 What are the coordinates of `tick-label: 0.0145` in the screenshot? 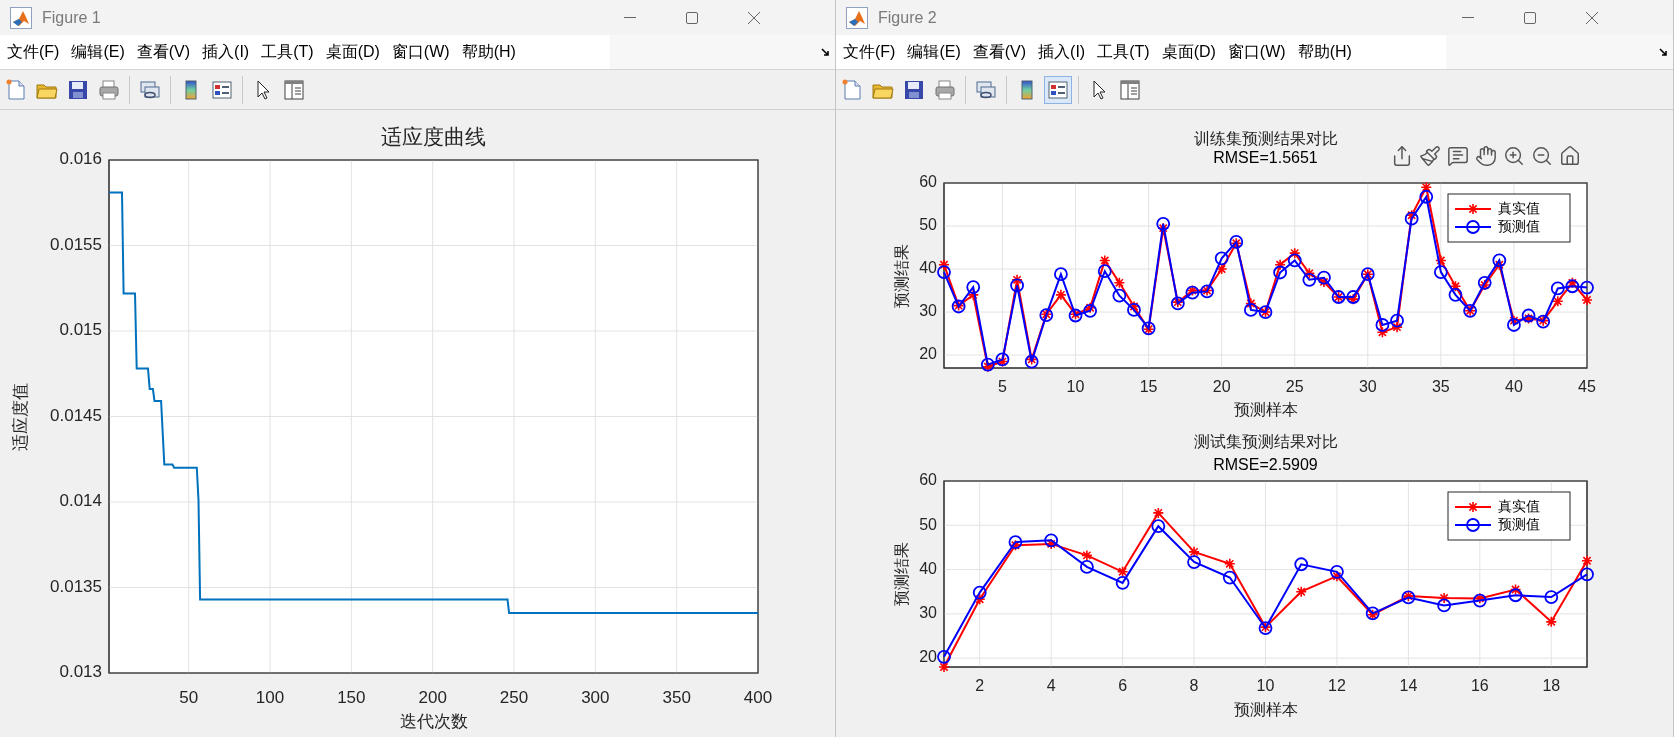 It's located at (76, 415).